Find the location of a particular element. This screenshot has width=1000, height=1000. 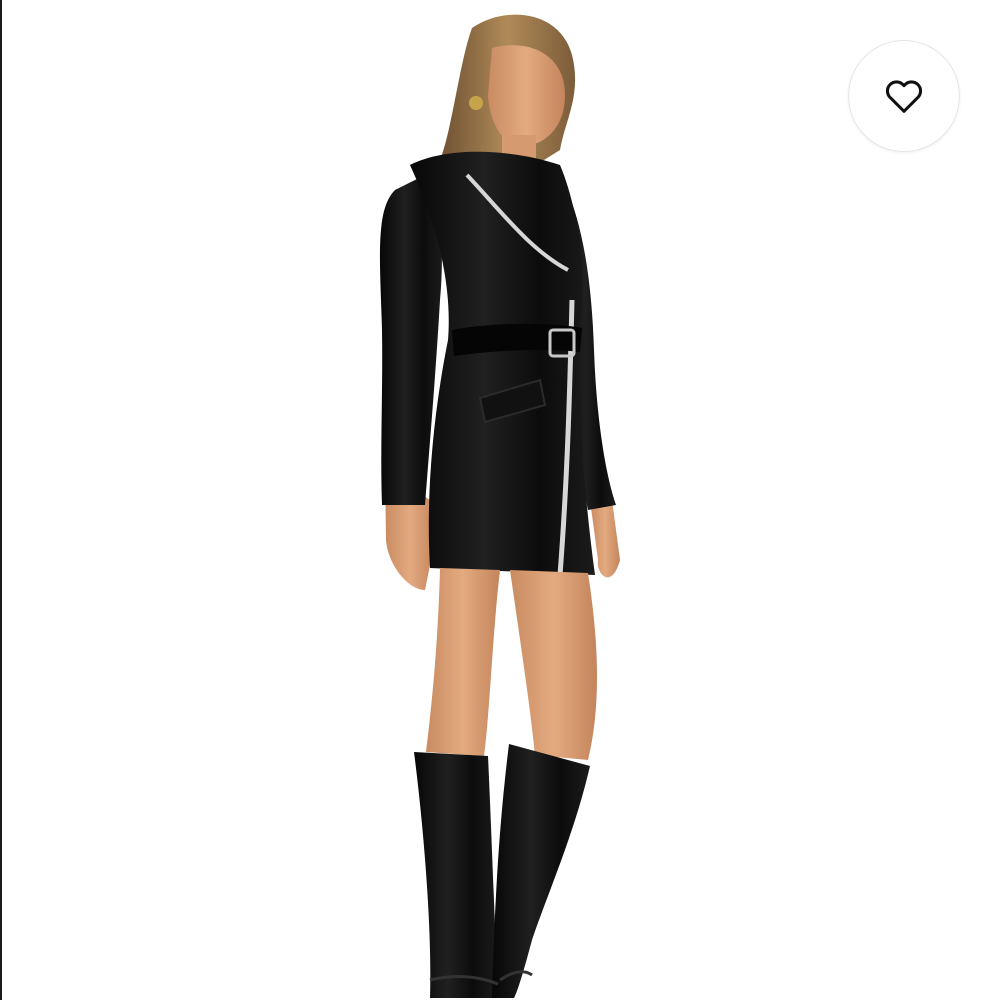

left-boot is located at coordinates (456, 875).